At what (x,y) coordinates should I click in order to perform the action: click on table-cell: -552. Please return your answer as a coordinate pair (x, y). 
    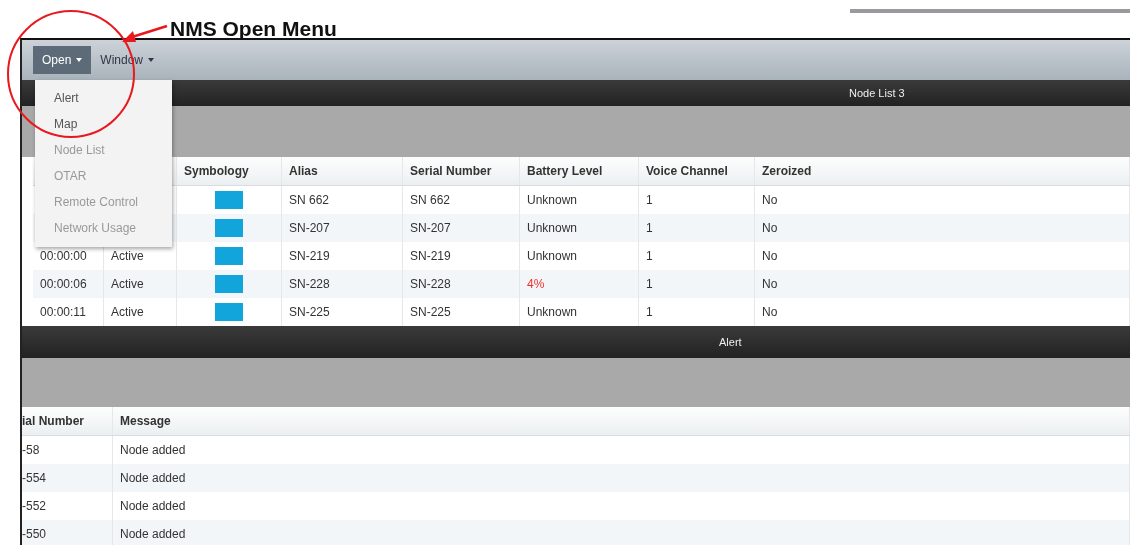
    Looking at the image, I should click on (34, 506).